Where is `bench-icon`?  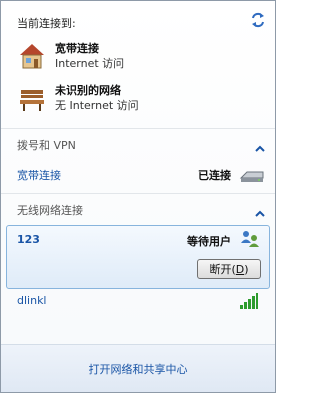 bench-icon is located at coordinates (32, 98).